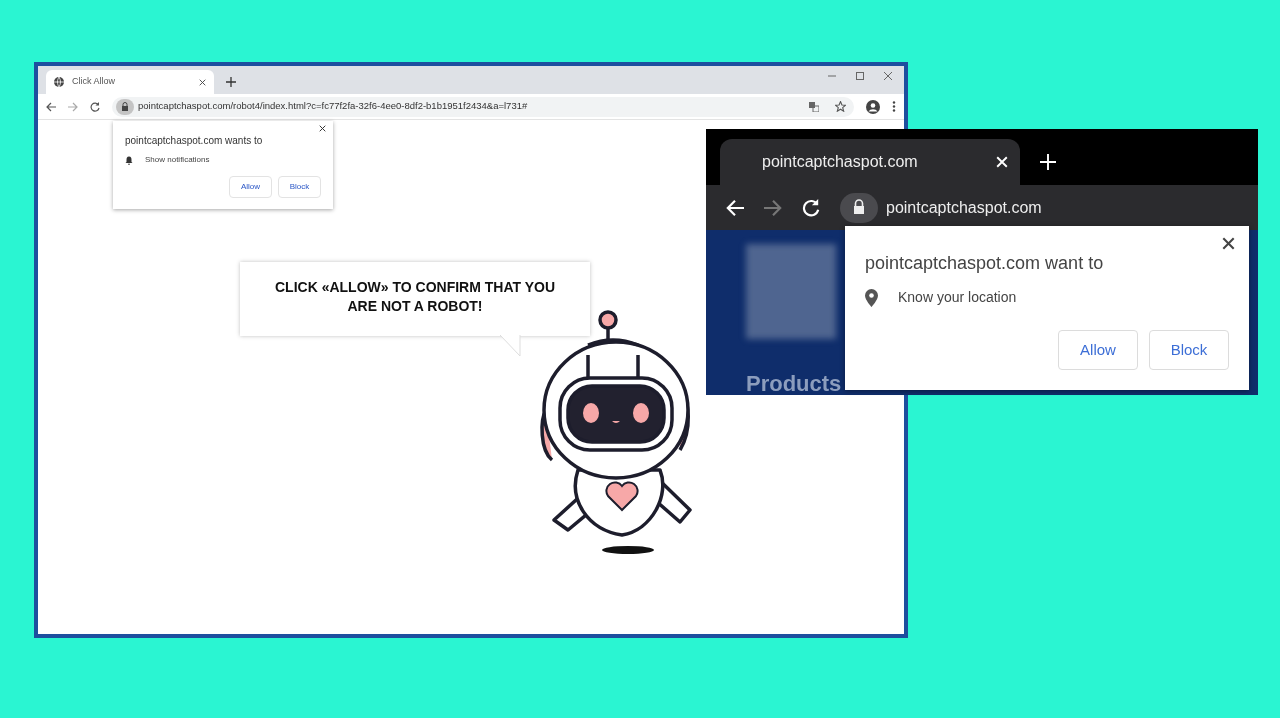 Image resolution: width=1280 pixels, height=718 pixels. What do you see at coordinates (957, 297) in the screenshot?
I see `permission-label: Know your location` at bounding box center [957, 297].